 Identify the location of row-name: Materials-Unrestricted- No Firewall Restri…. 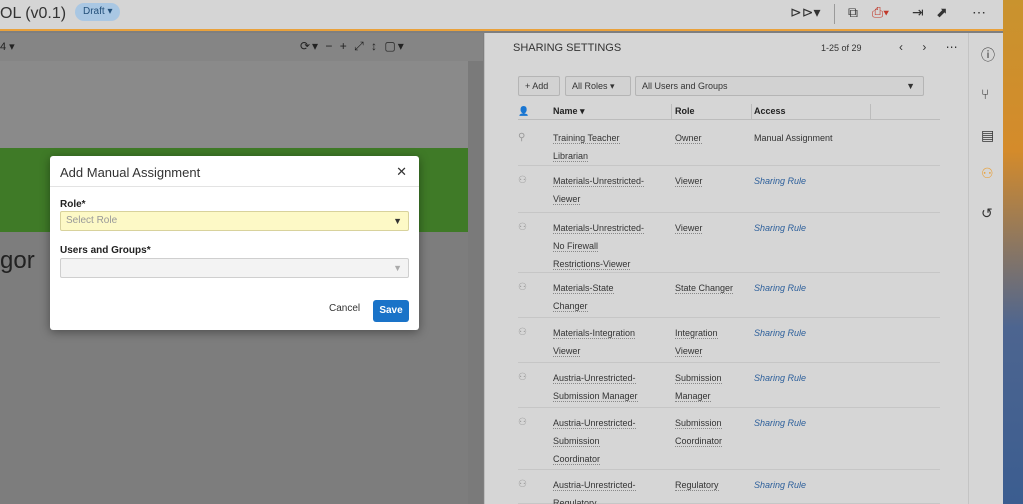
(610, 246).